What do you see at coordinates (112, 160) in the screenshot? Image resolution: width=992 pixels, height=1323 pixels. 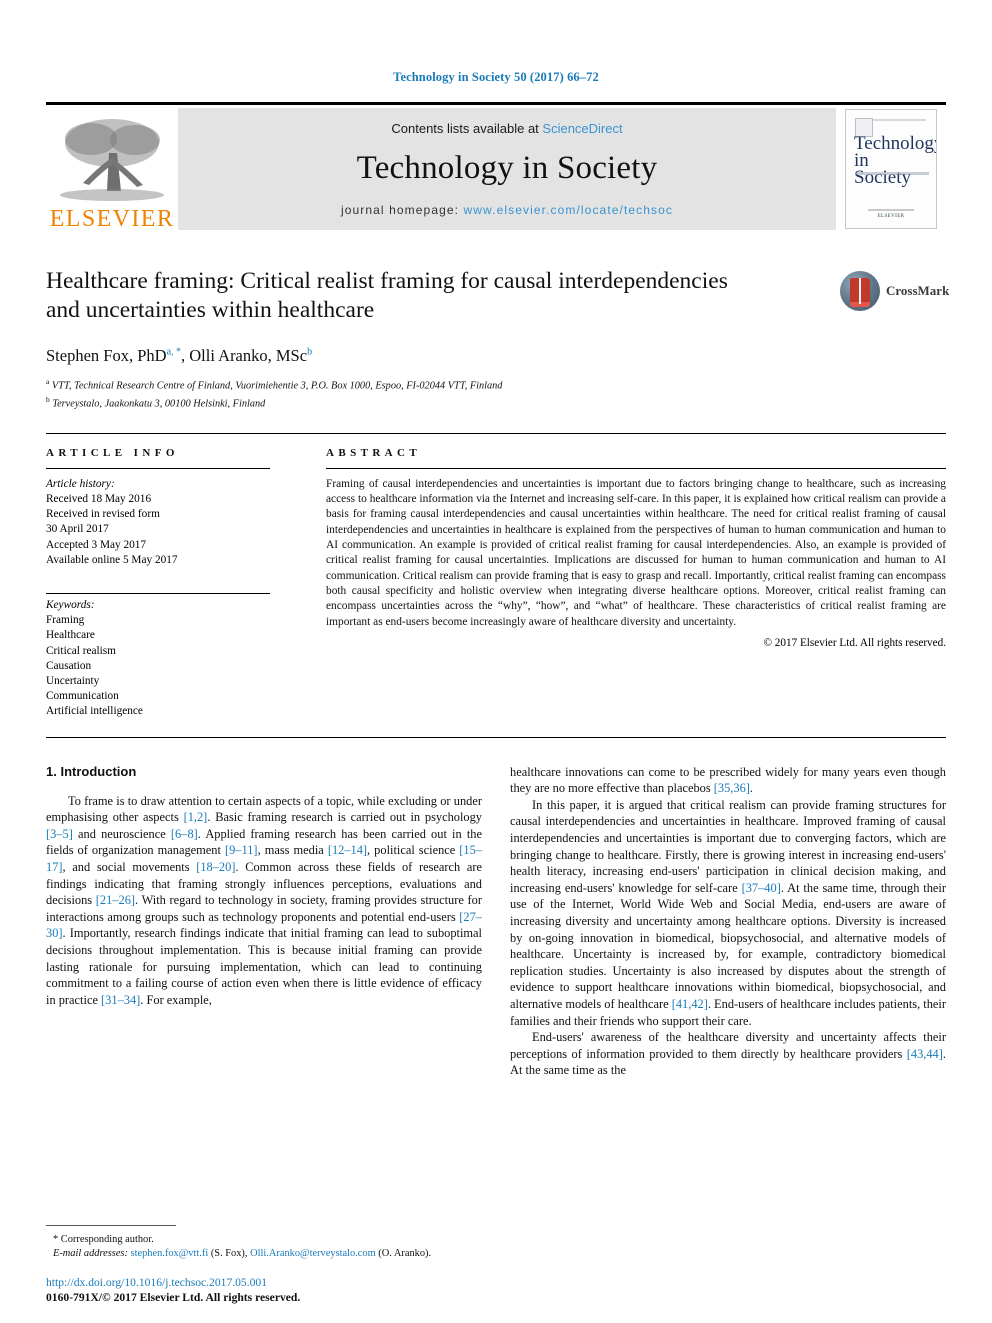 I see `elsevier-tree-icon` at bounding box center [112, 160].